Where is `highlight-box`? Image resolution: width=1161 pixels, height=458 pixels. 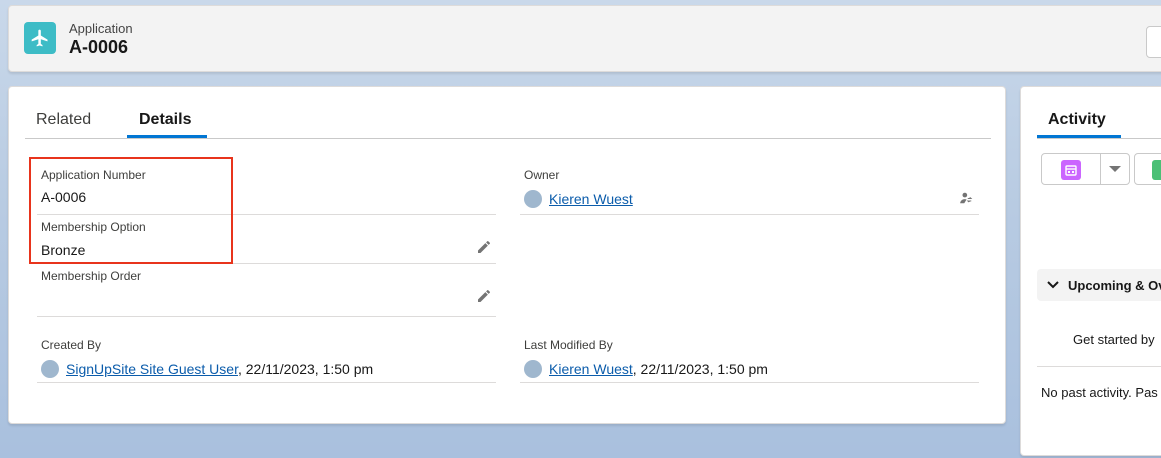 highlight-box is located at coordinates (131, 210).